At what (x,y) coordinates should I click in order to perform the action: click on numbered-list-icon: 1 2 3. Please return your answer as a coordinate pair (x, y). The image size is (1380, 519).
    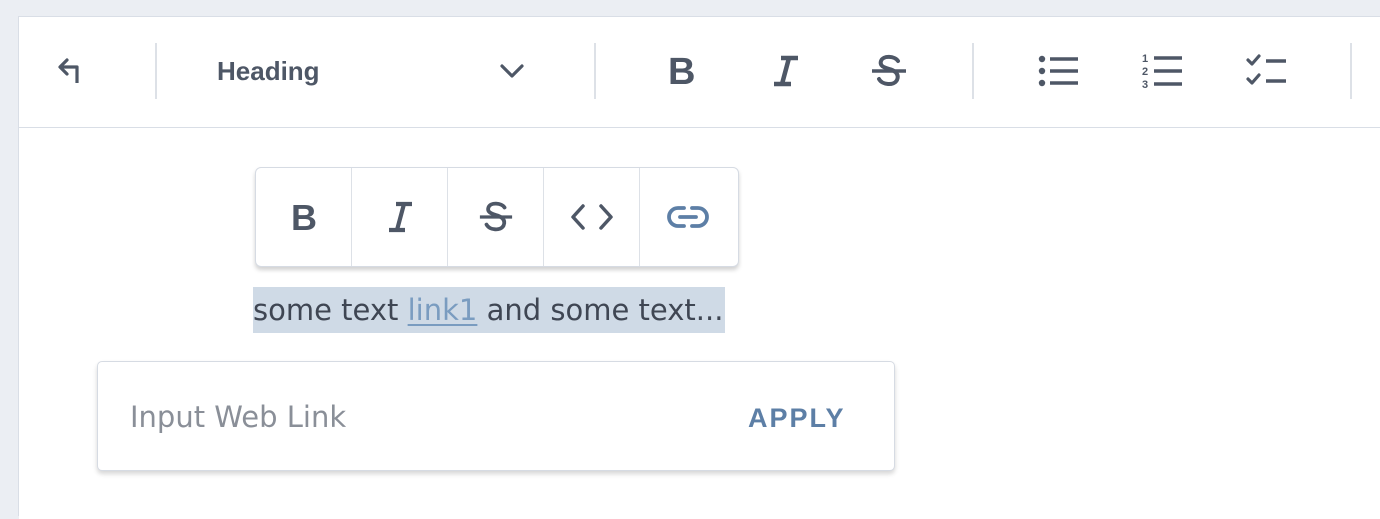
    Looking at the image, I should click on (1162, 71).